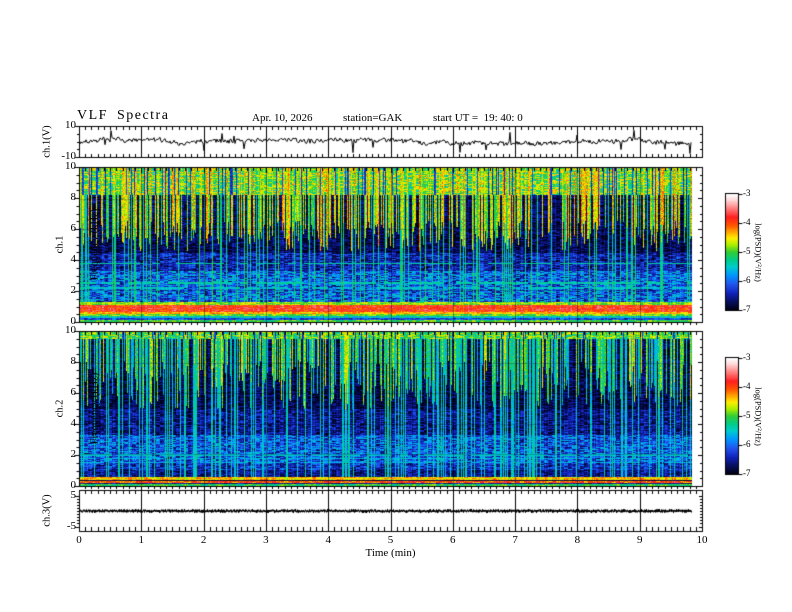 The width and height of the screenshot is (792, 612). I want to click on ch3-y-tick-1: -5, so click(71, 525).